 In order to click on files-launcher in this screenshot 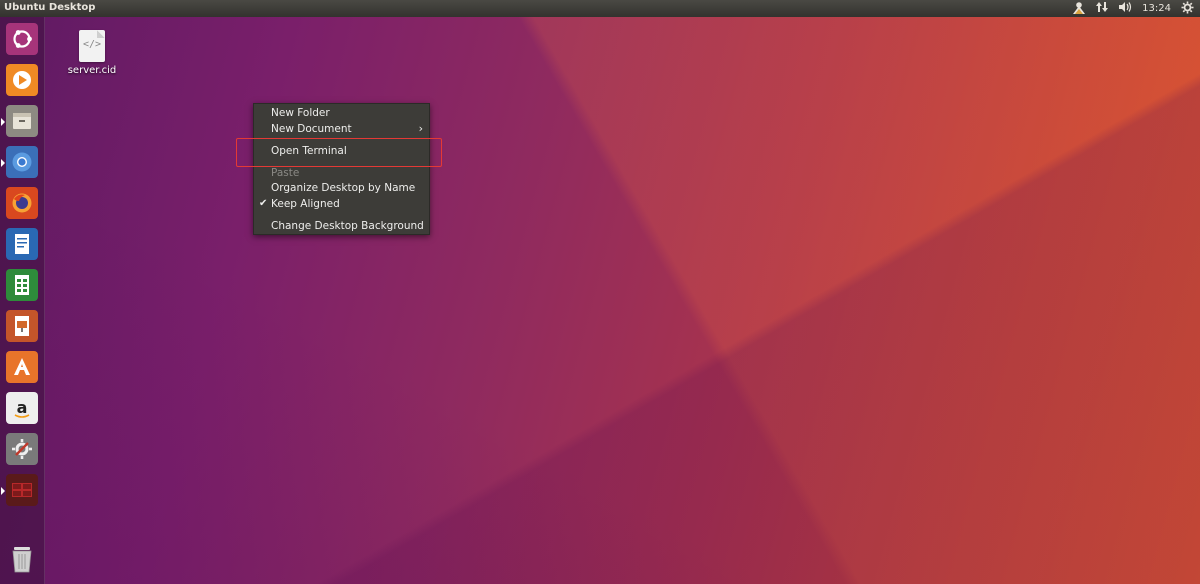, I will do `click(20, 121)`.